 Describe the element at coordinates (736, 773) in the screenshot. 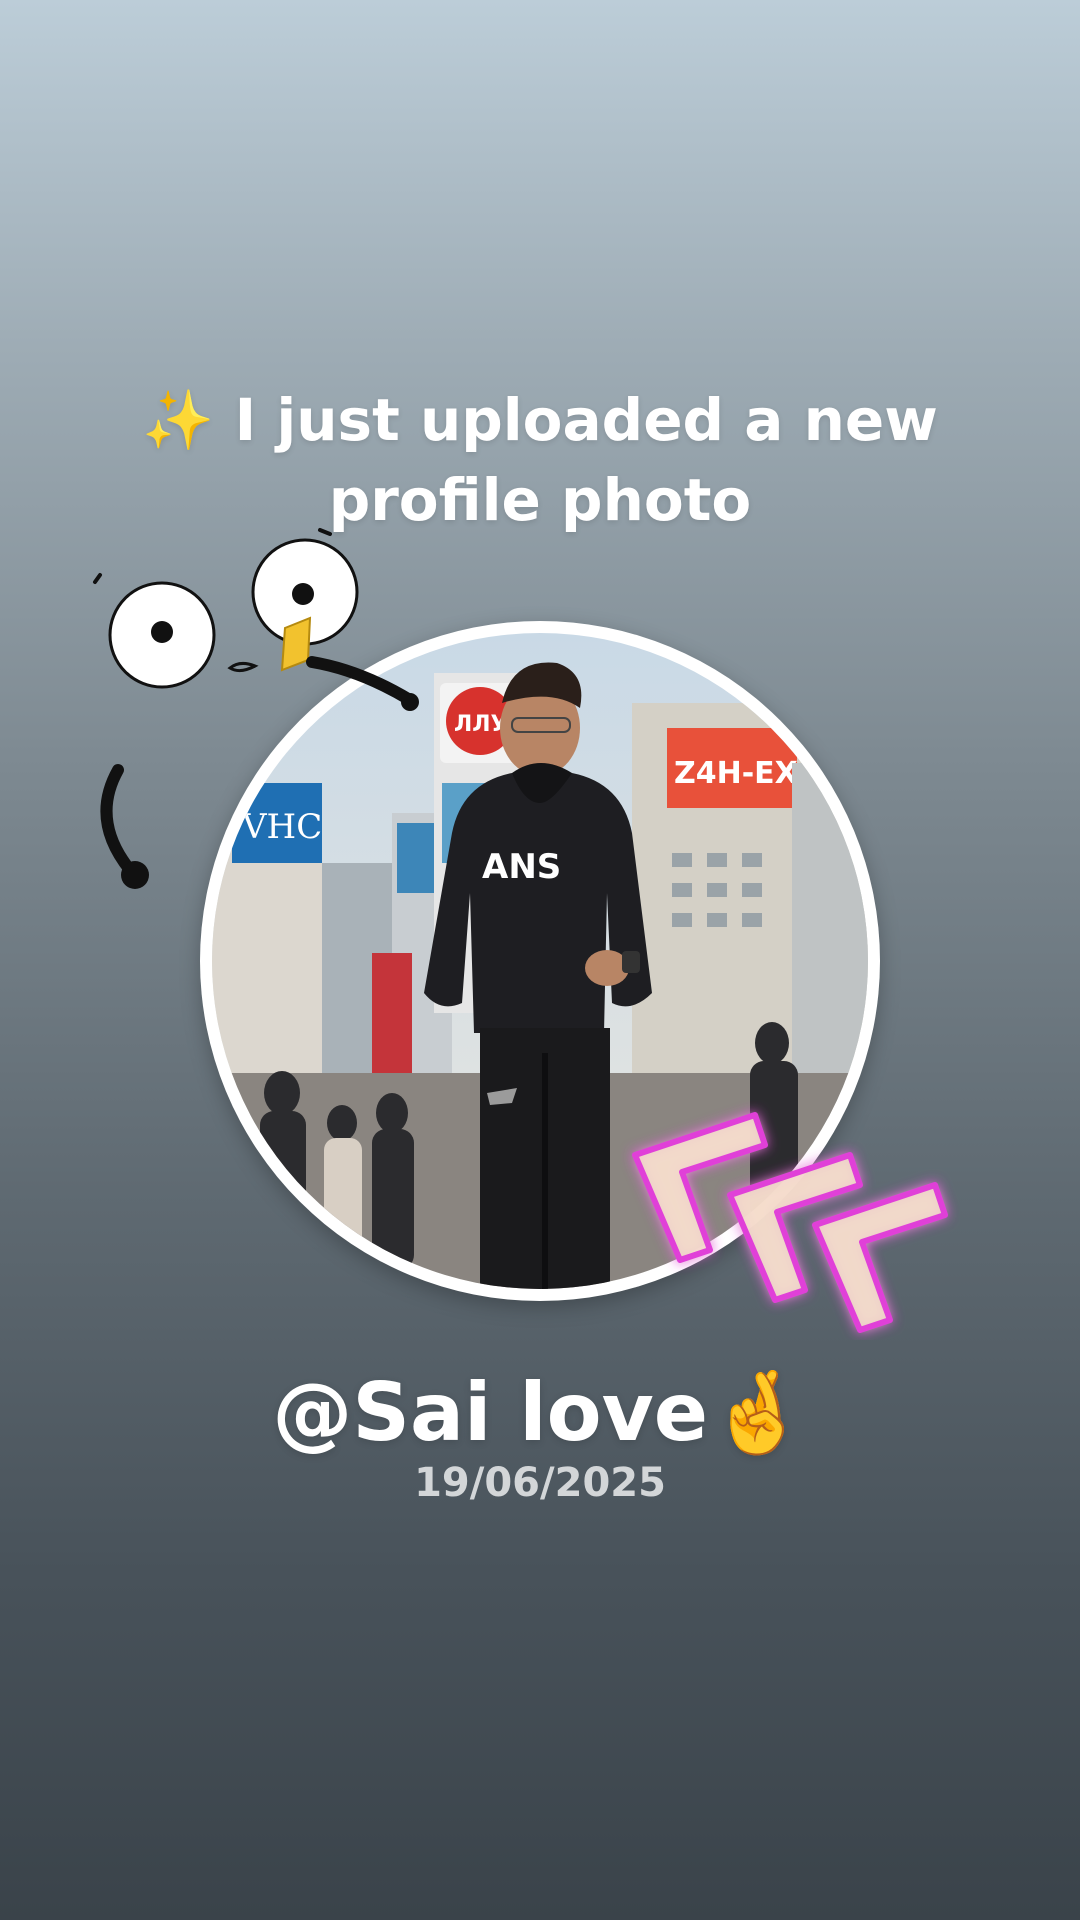

I see `sign-z4hex: Z4H-EX` at that location.